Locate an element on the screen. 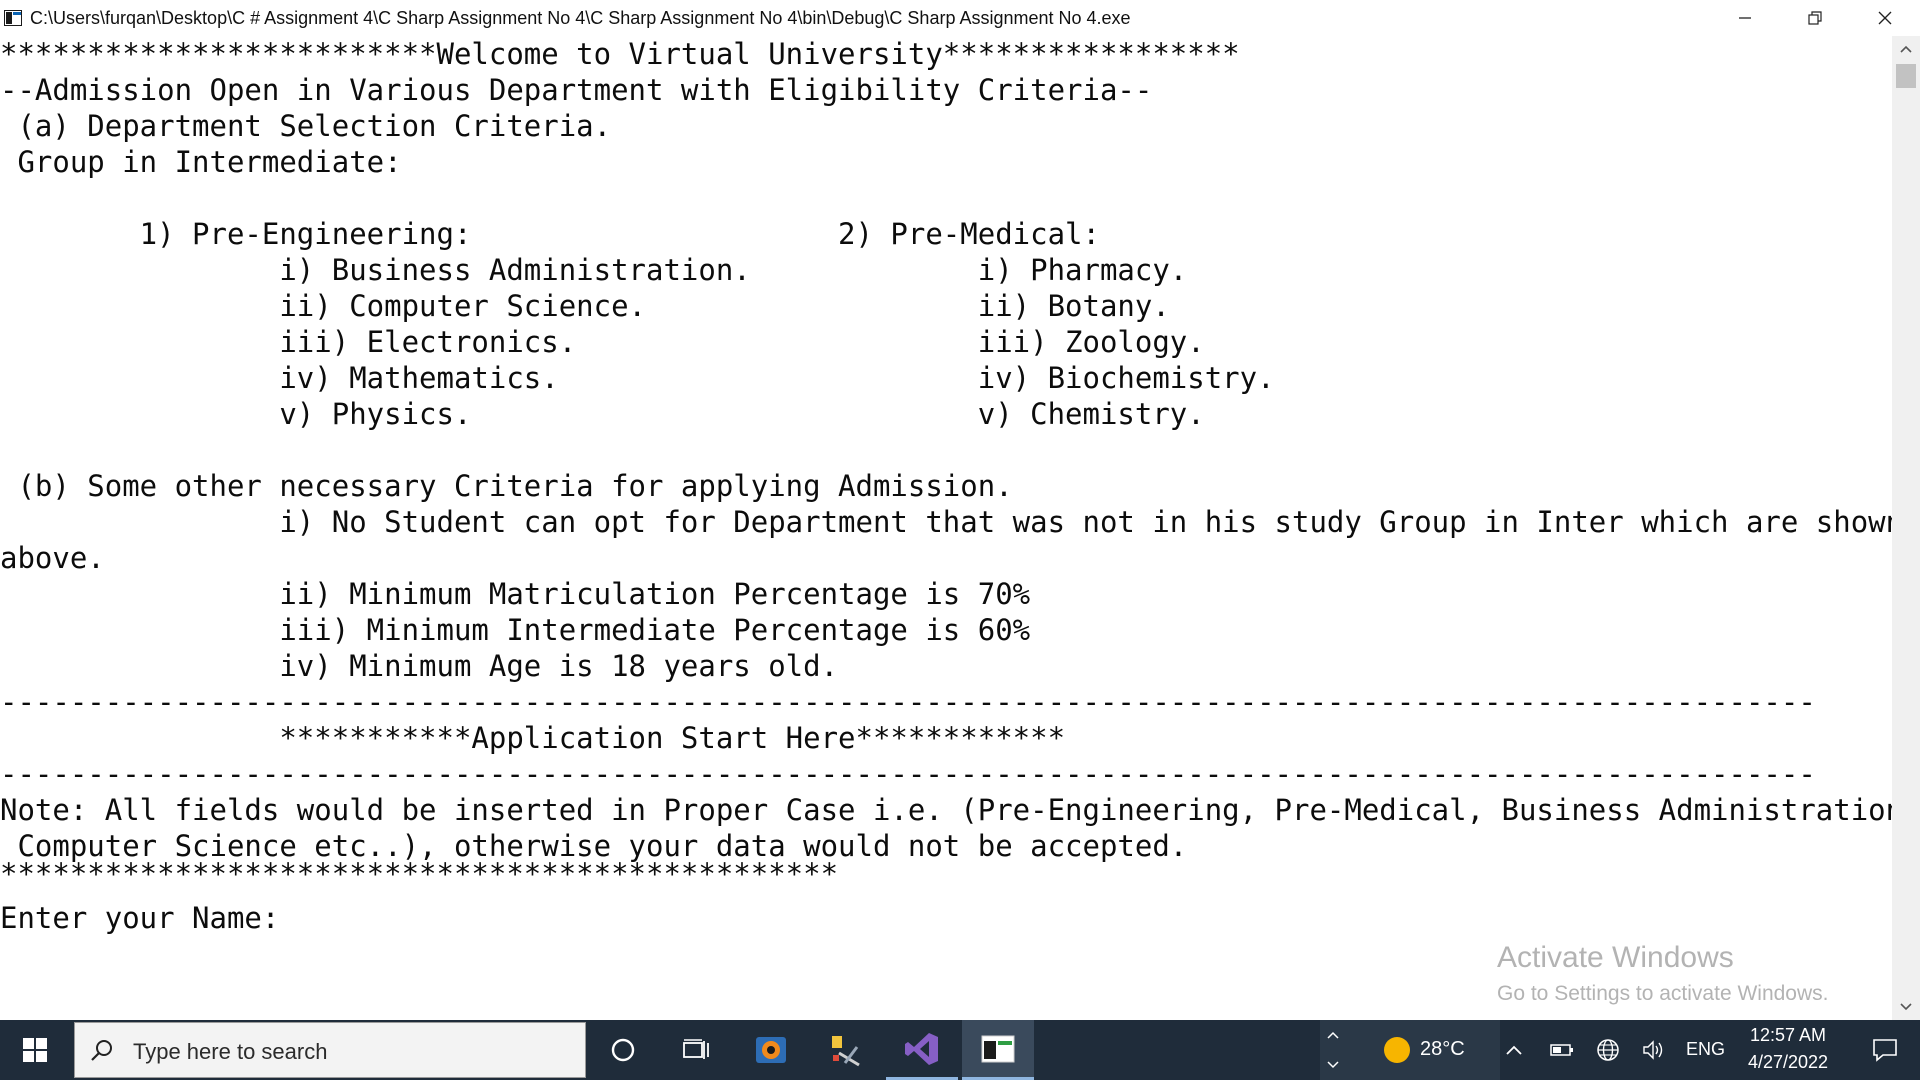 This screenshot has width=1920, height=1080. taskbar-app-visual-studio is located at coordinates (922, 1050).